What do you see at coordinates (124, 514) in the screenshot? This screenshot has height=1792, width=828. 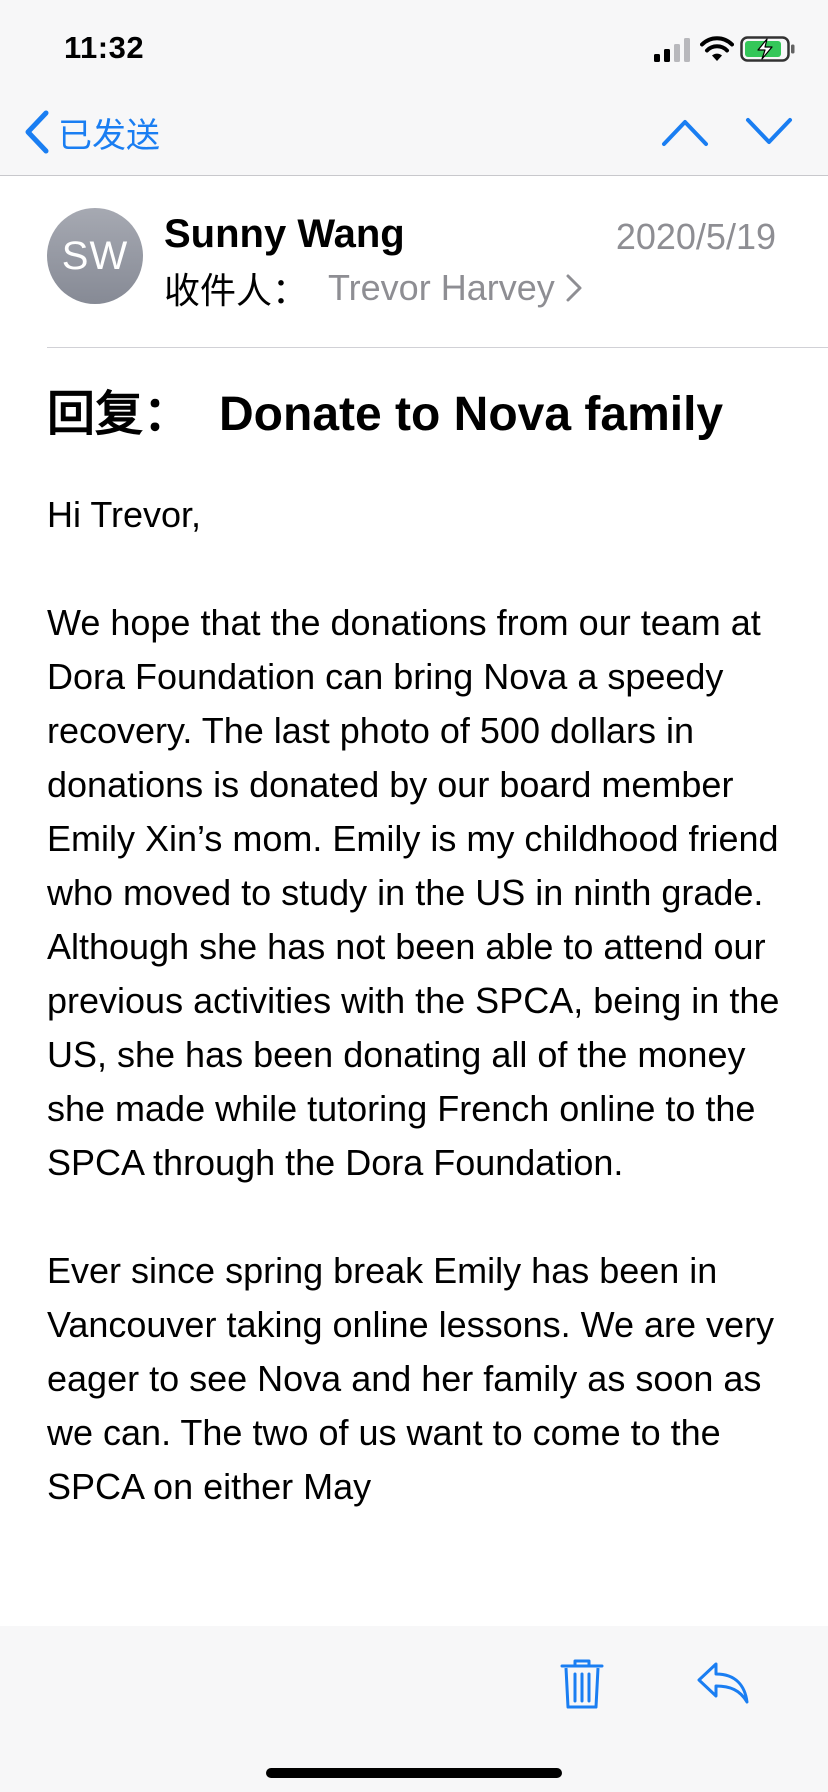 I see `body-greeting: Hi Trevor,` at bounding box center [124, 514].